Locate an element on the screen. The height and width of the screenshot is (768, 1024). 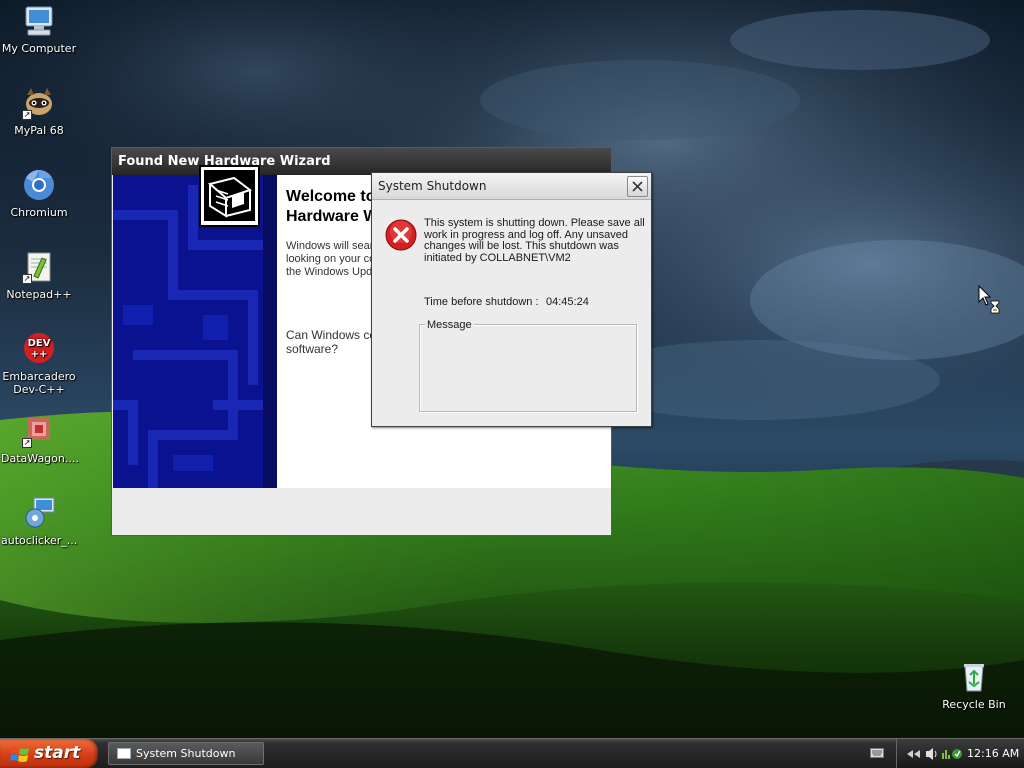
wireless-icon is located at coordinates (946, 754).